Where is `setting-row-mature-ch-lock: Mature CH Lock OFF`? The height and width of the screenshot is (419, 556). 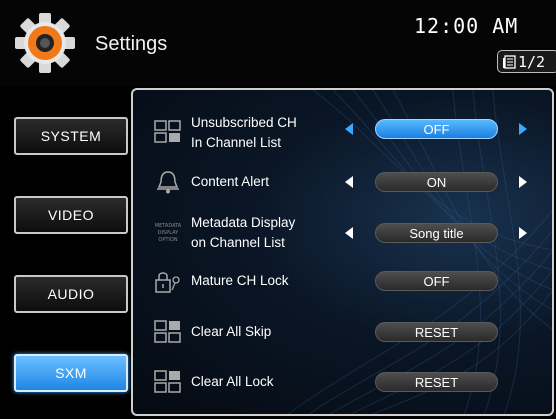
setting-row-mature-ch-lock: Mature CH Lock OFF is located at coordinates (342, 282).